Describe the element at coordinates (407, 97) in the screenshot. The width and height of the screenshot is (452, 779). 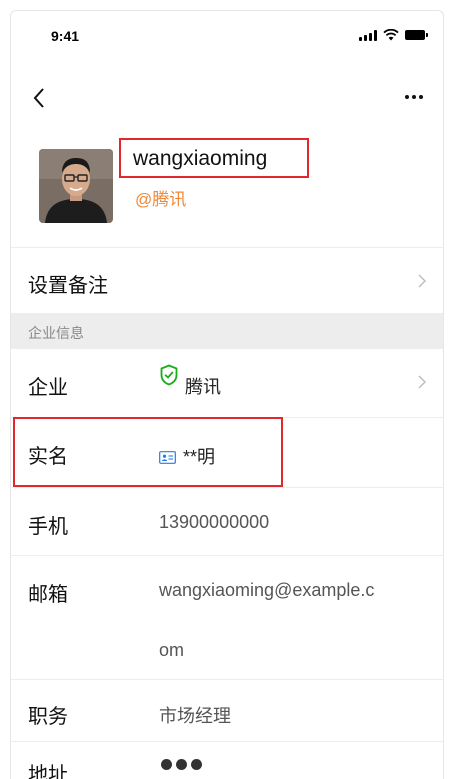
I see `more-horizontal-icon` at that location.